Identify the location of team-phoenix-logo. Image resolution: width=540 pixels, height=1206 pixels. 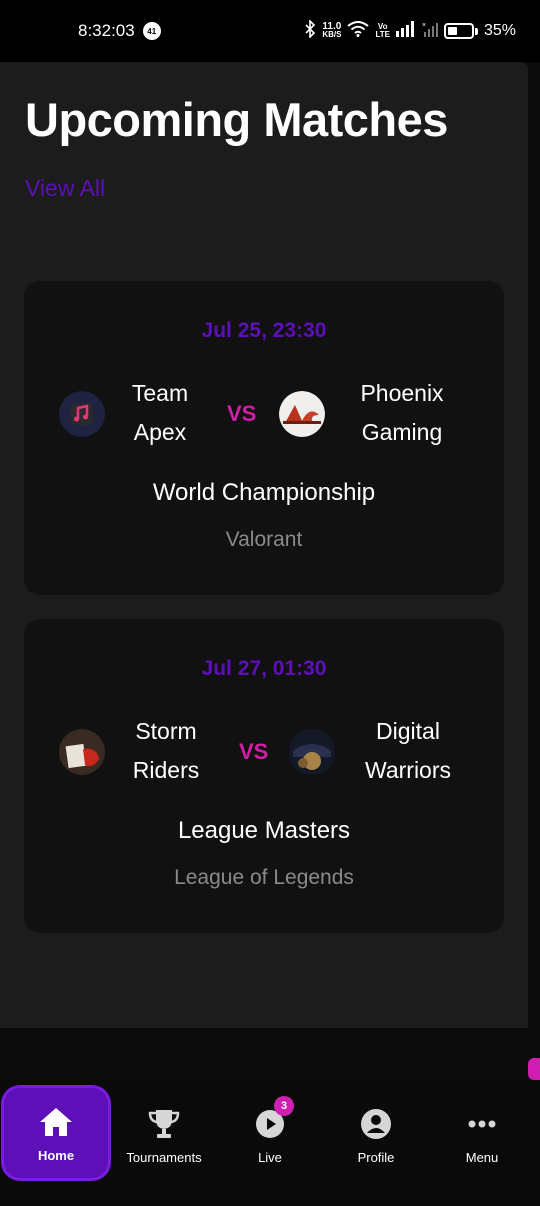
(302, 414).